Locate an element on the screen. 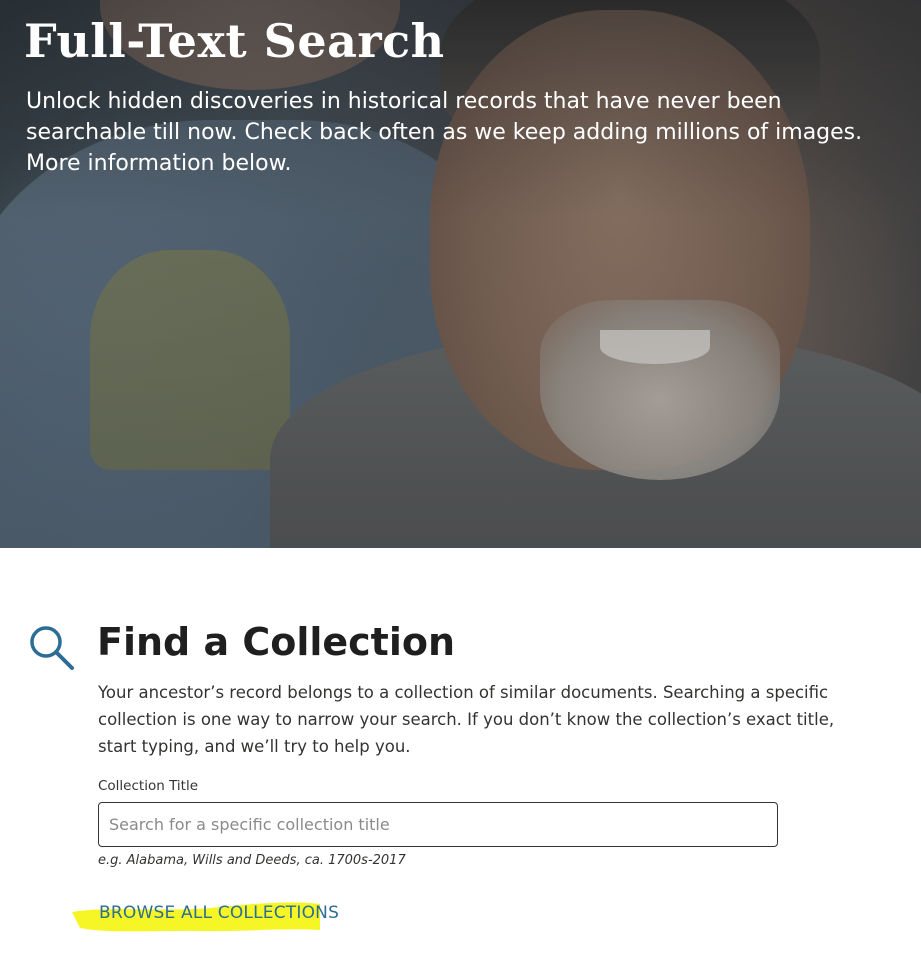  collection-title-label: Collection Title is located at coordinates (148, 786).